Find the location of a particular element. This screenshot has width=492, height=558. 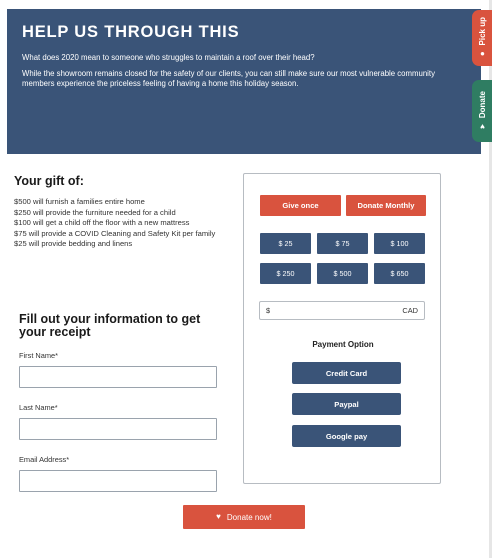

google-pay-button: Google pay is located at coordinates (346, 436).